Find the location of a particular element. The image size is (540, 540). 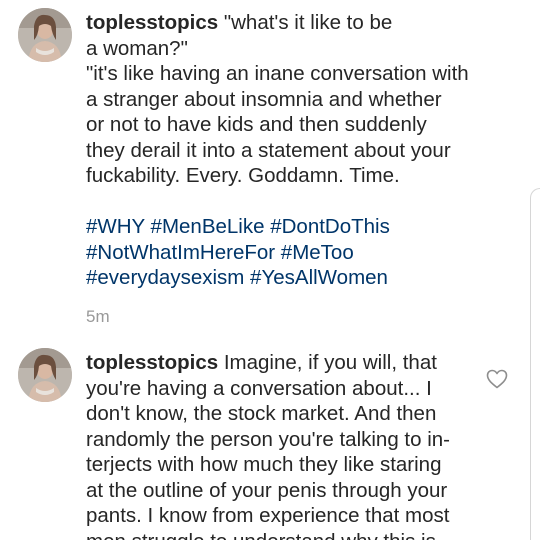

comment-text: don't know, the stock market. And then is located at coordinates (261, 413).